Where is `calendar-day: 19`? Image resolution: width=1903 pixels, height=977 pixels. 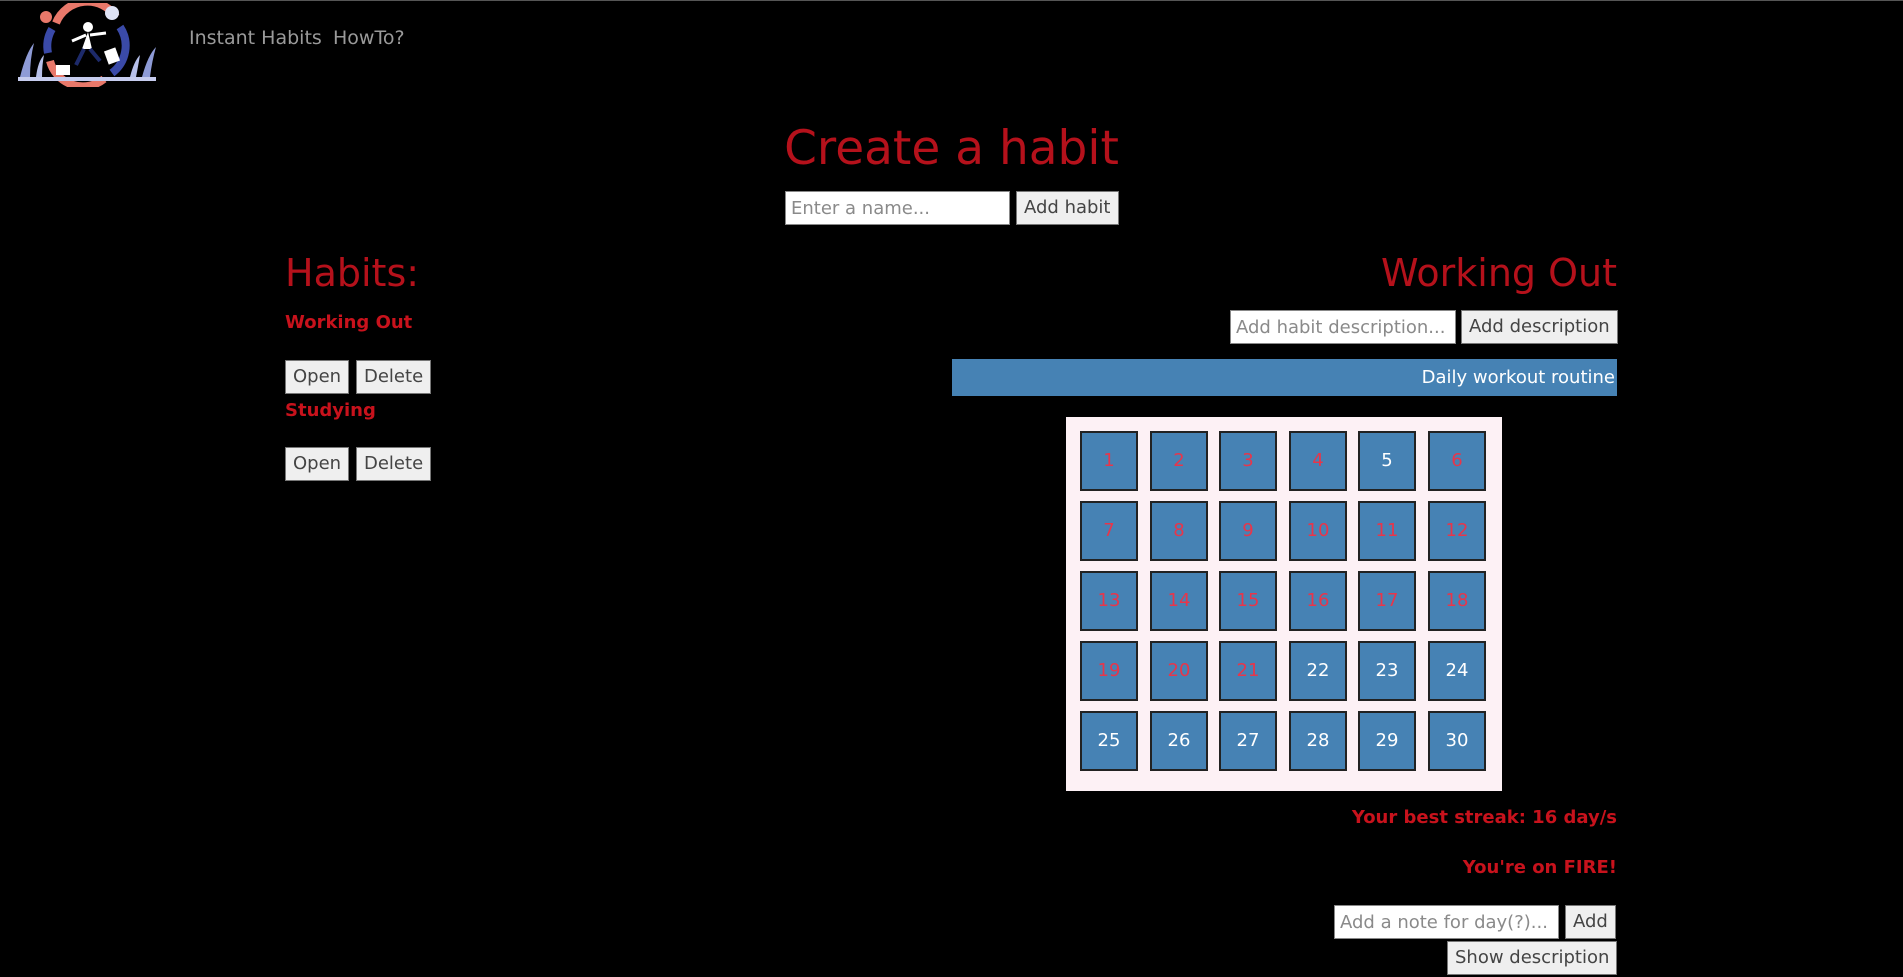 calendar-day: 19 is located at coordinates (1109, 671).